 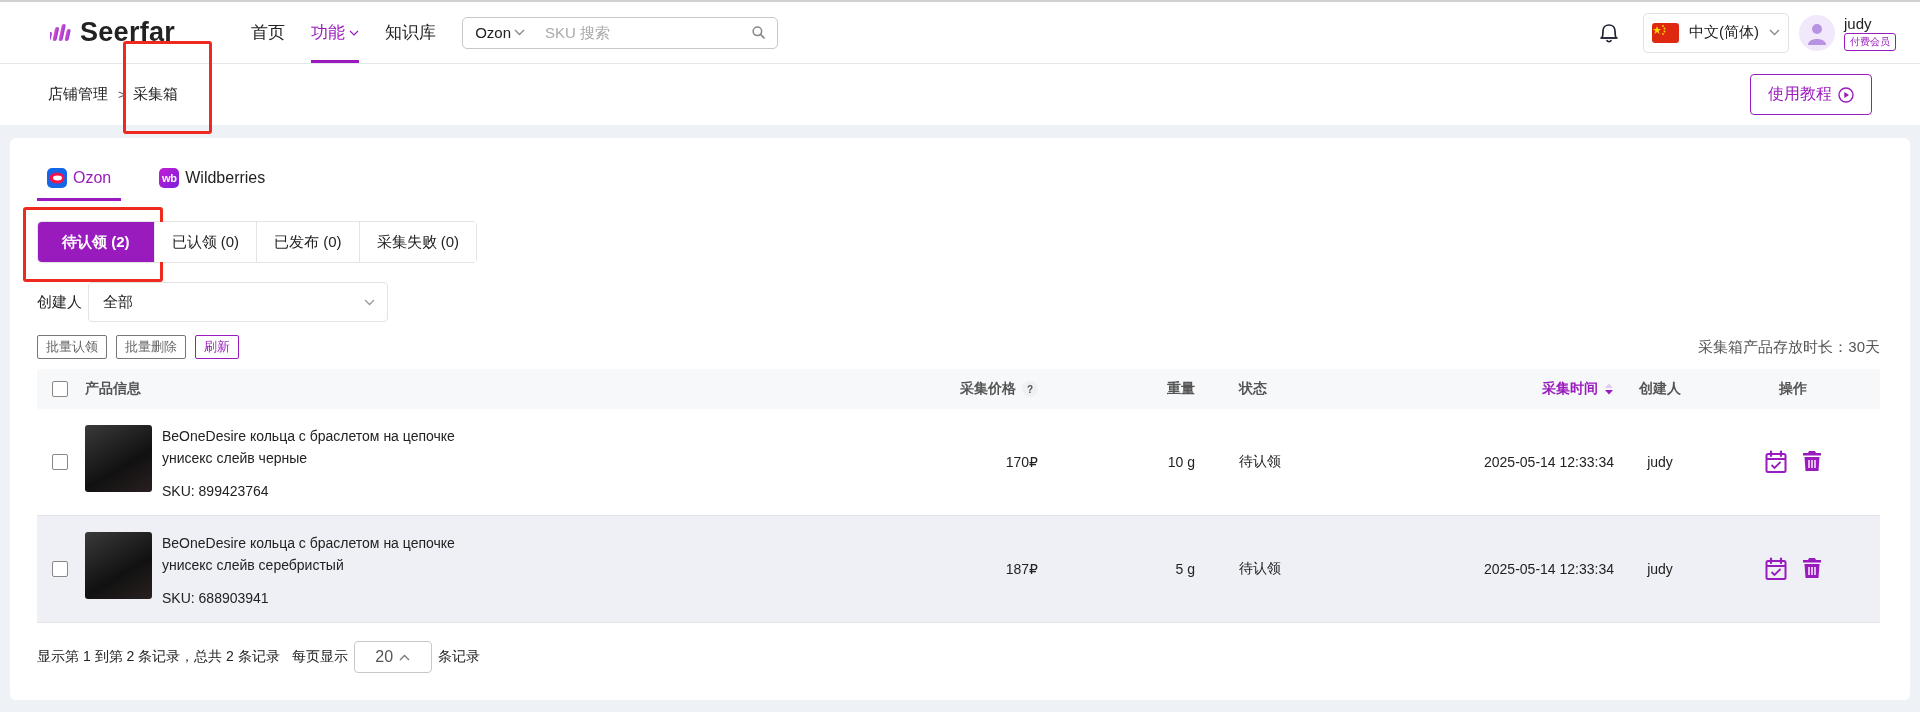 What do you see at coordinates (151, 347) in the screenshot?
I see `action-button: 批量删除` at bounding box center [151, 347].